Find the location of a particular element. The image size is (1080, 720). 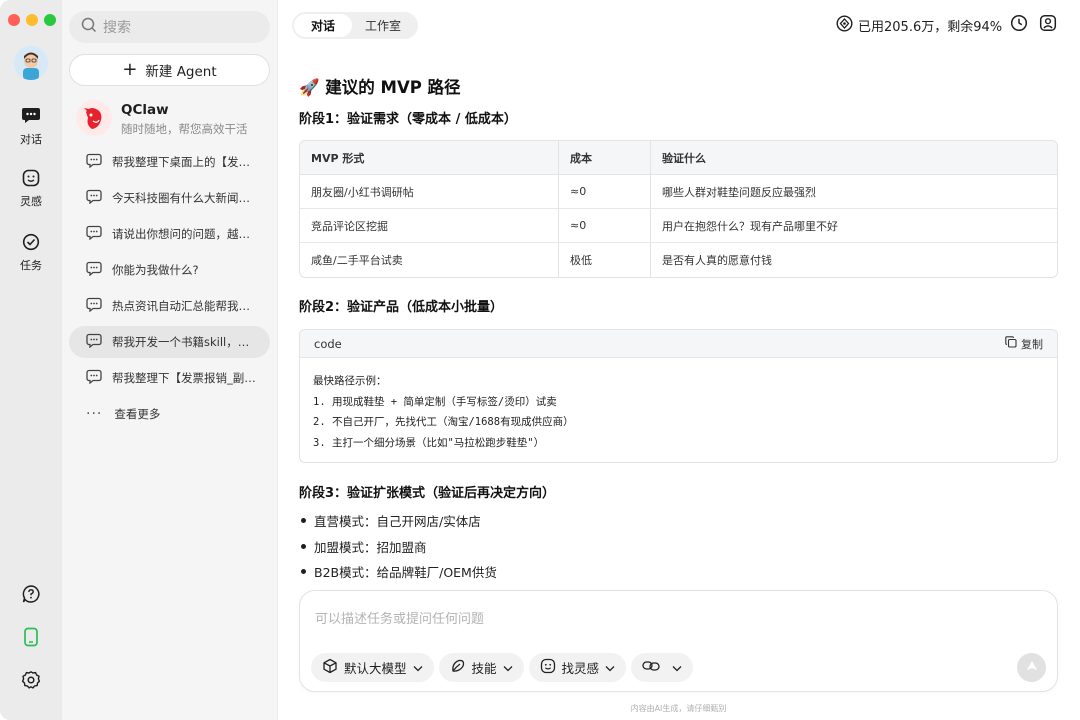

chat-list-item: 热点资讯自动汇总能帮我做吗 is located at coordinates (169, 306).